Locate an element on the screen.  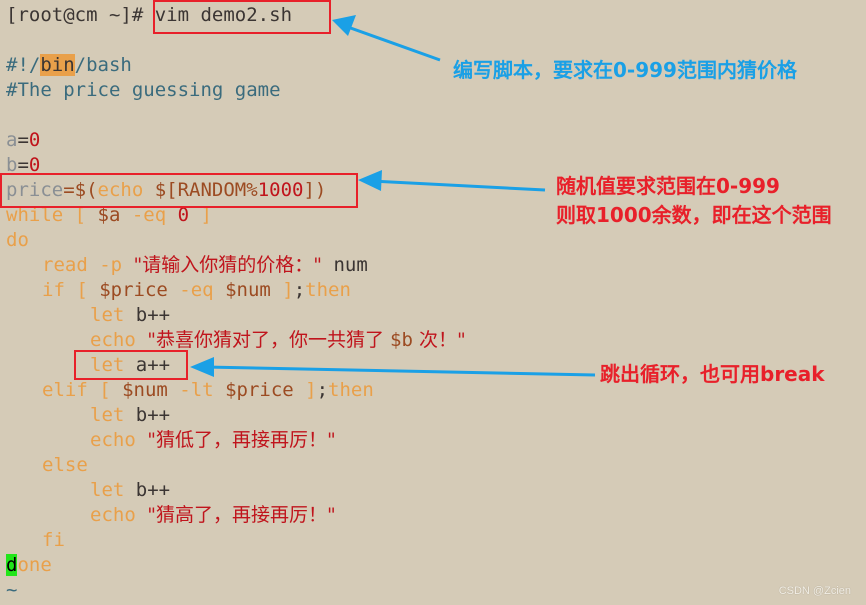
annotation-note-random-1: 随机值要求范围在0-999 is located at coordinates (668, 186).